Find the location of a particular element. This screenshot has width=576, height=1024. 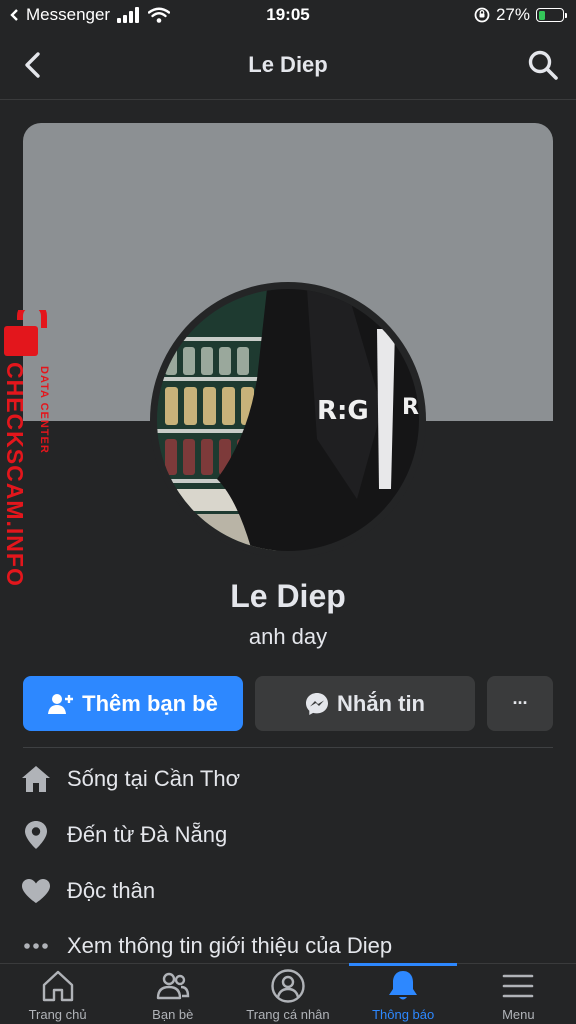

status-bar: Messenger 19:05 27% is located at coordinates (288, 15).